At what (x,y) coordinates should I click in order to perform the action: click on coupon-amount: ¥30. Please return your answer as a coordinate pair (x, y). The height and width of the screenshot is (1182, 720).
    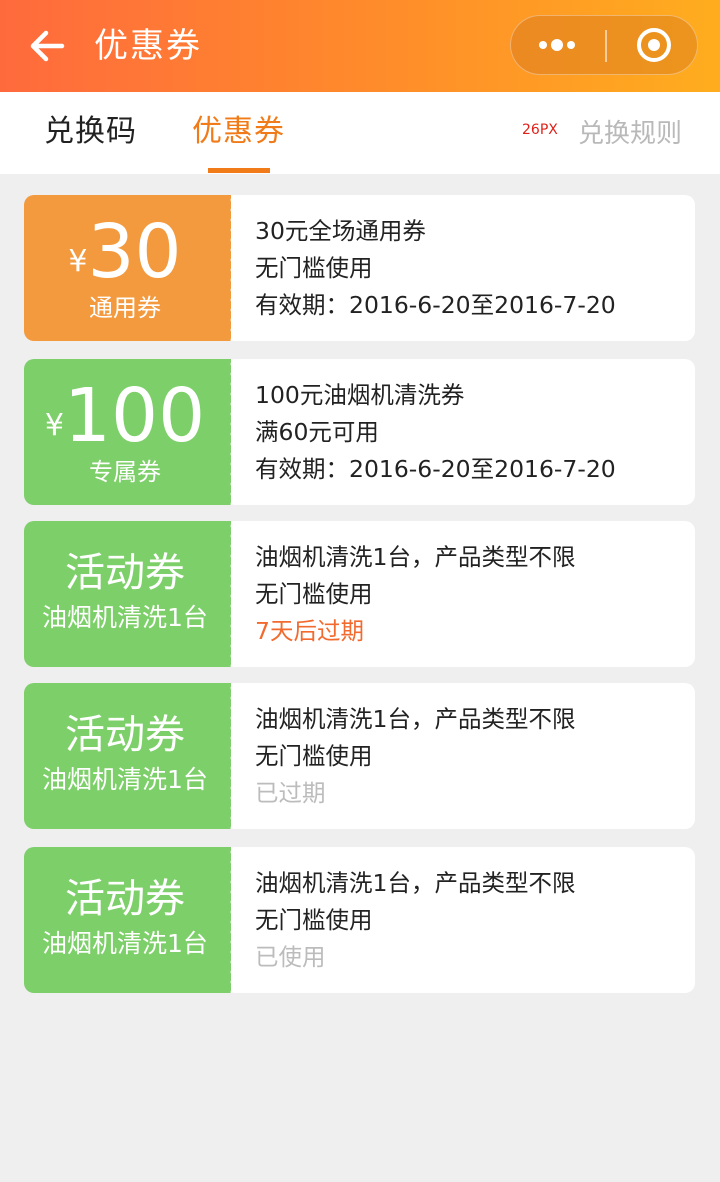
    Looking at the image, I should click on (125, 252).